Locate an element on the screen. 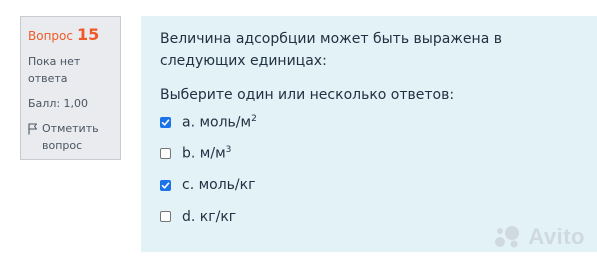 Image resolution: width=597 pixels, height=266 pixels. answer-label: d. кг/кг is located at coordinates (209, 217).